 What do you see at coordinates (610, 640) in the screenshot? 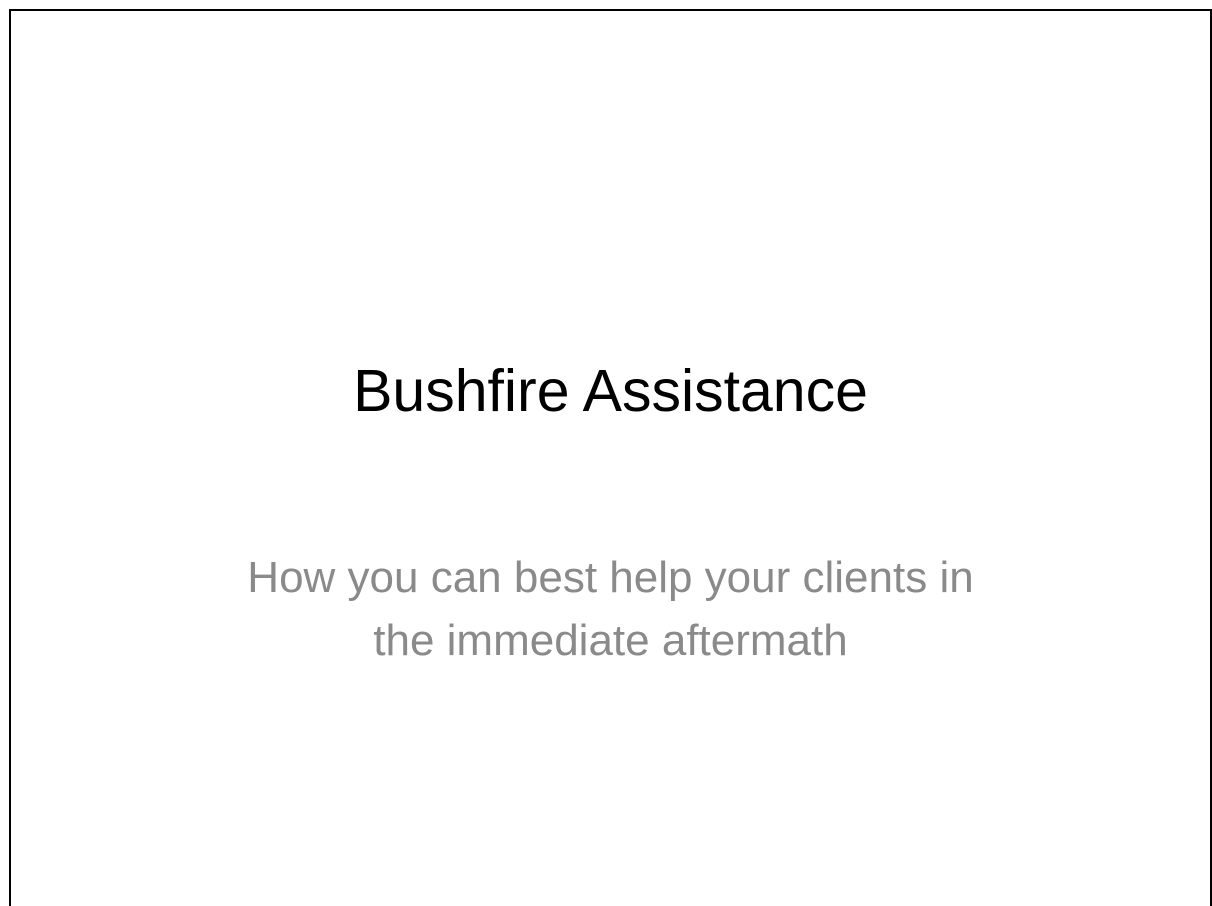
I see `subtitle-line-2: the immediate aftermath` at bounding box center [610, 640].